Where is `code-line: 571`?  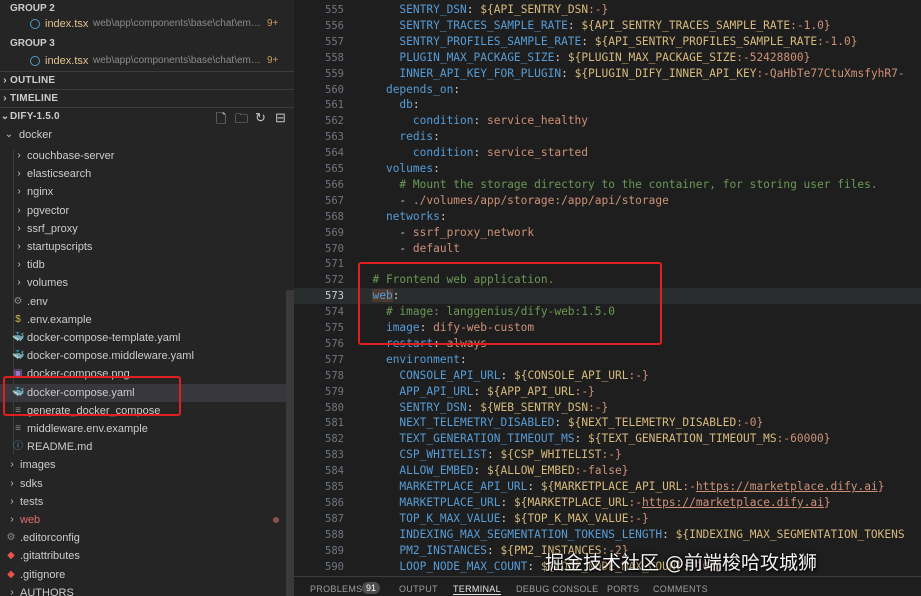 code-line: 571 is located at coordinates (607, 264).